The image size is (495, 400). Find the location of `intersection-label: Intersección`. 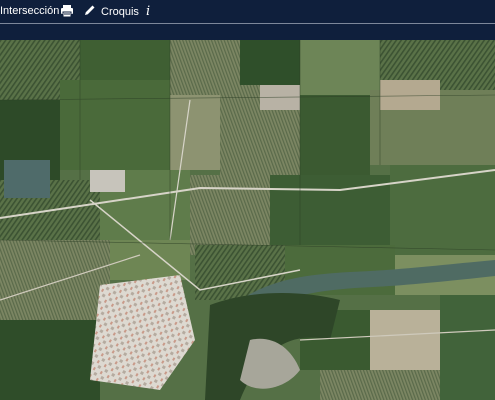

intersection-label: Intersección is located at coordinates (30, 11).